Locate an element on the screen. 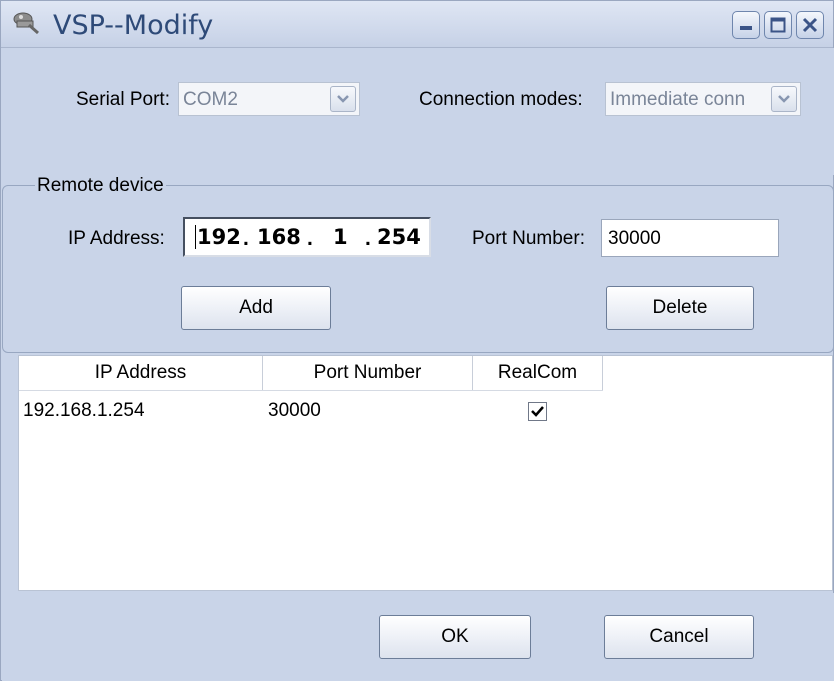 The image size is (838, 683). ip-octet-3: 1 is located at coordinates (340, 237).